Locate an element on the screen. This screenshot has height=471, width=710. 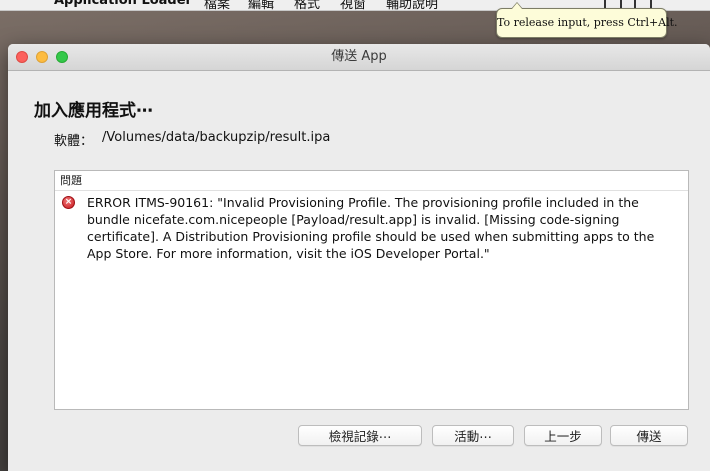
window-titlebar: 傳送 App is located at coordinates (359, 57).